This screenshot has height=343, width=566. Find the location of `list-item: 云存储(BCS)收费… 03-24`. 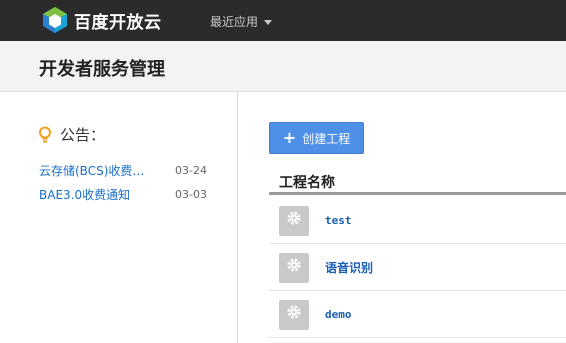

list-item: 云存储(BCS)收费… 03-24 is located at coordinates (134, 170).